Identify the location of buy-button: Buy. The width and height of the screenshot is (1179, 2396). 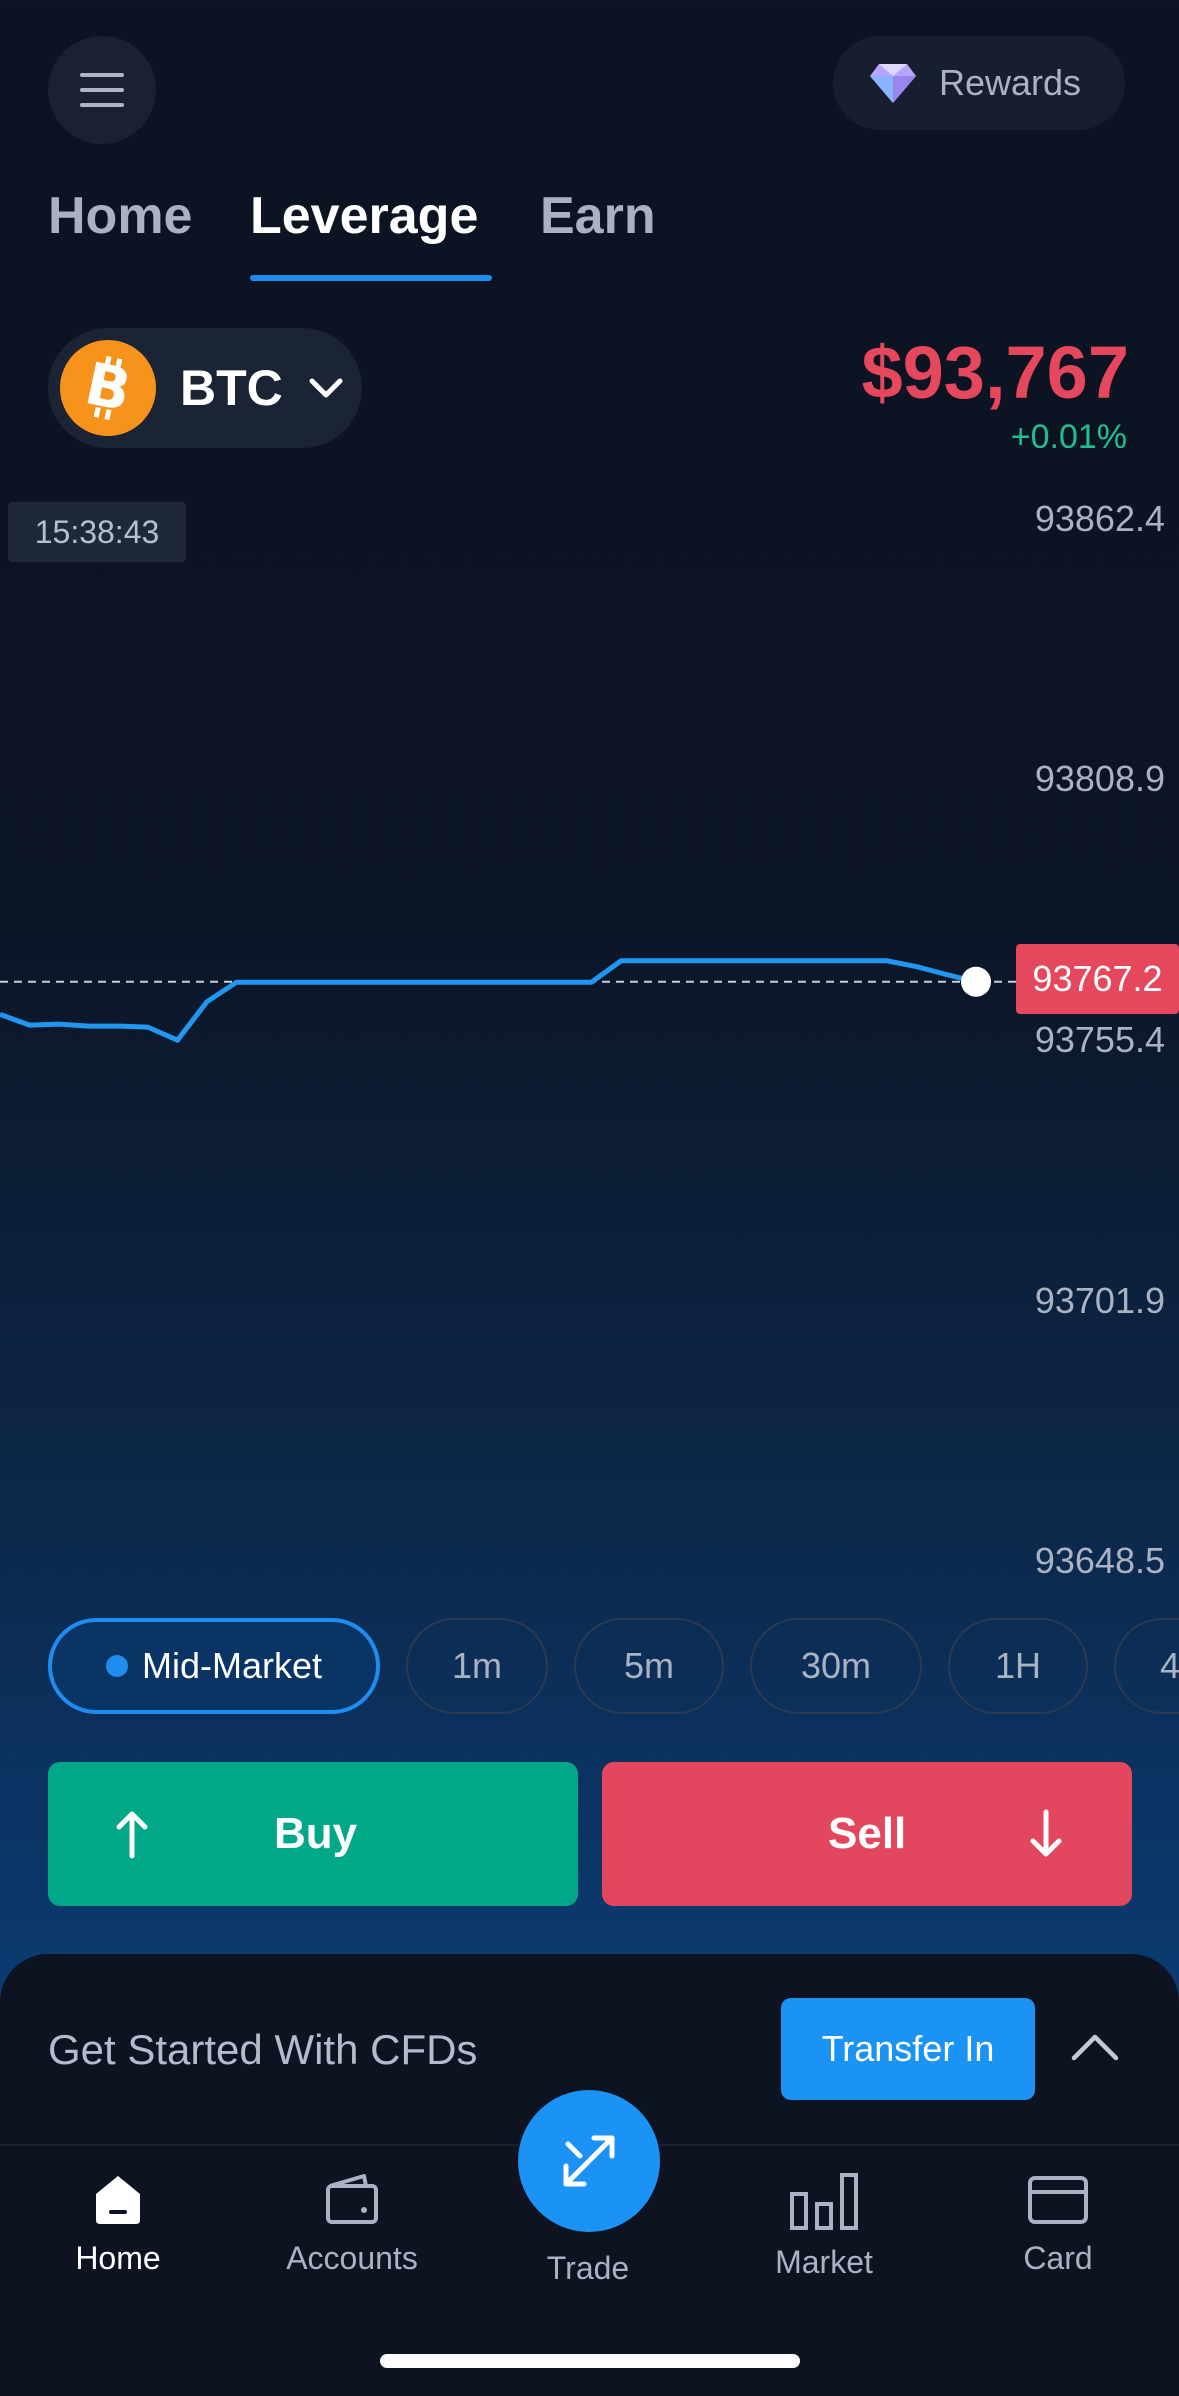
(313, 1834).